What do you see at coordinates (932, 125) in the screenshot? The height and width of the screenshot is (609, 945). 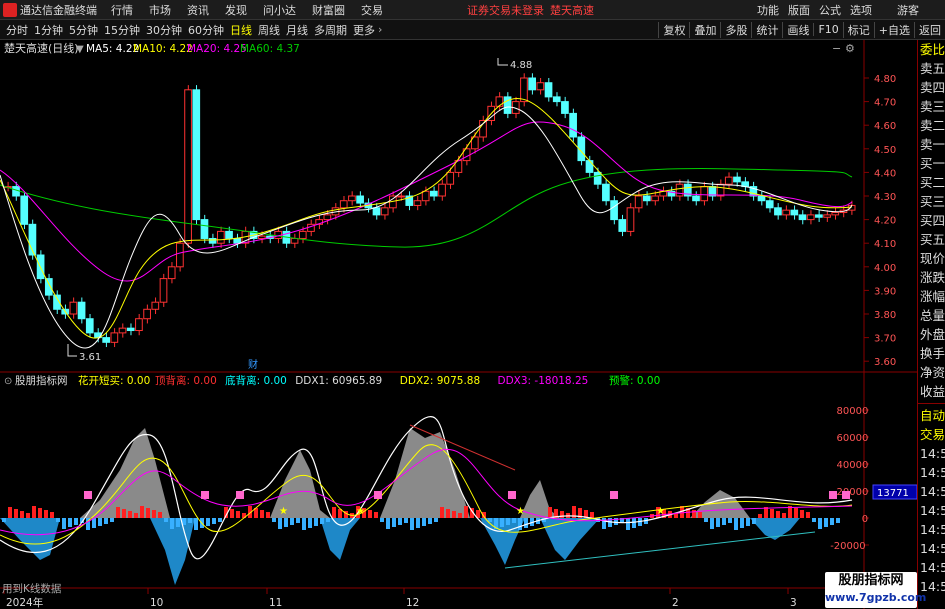 I see `quote-label: 卖二` at bounding box center [932, 125].